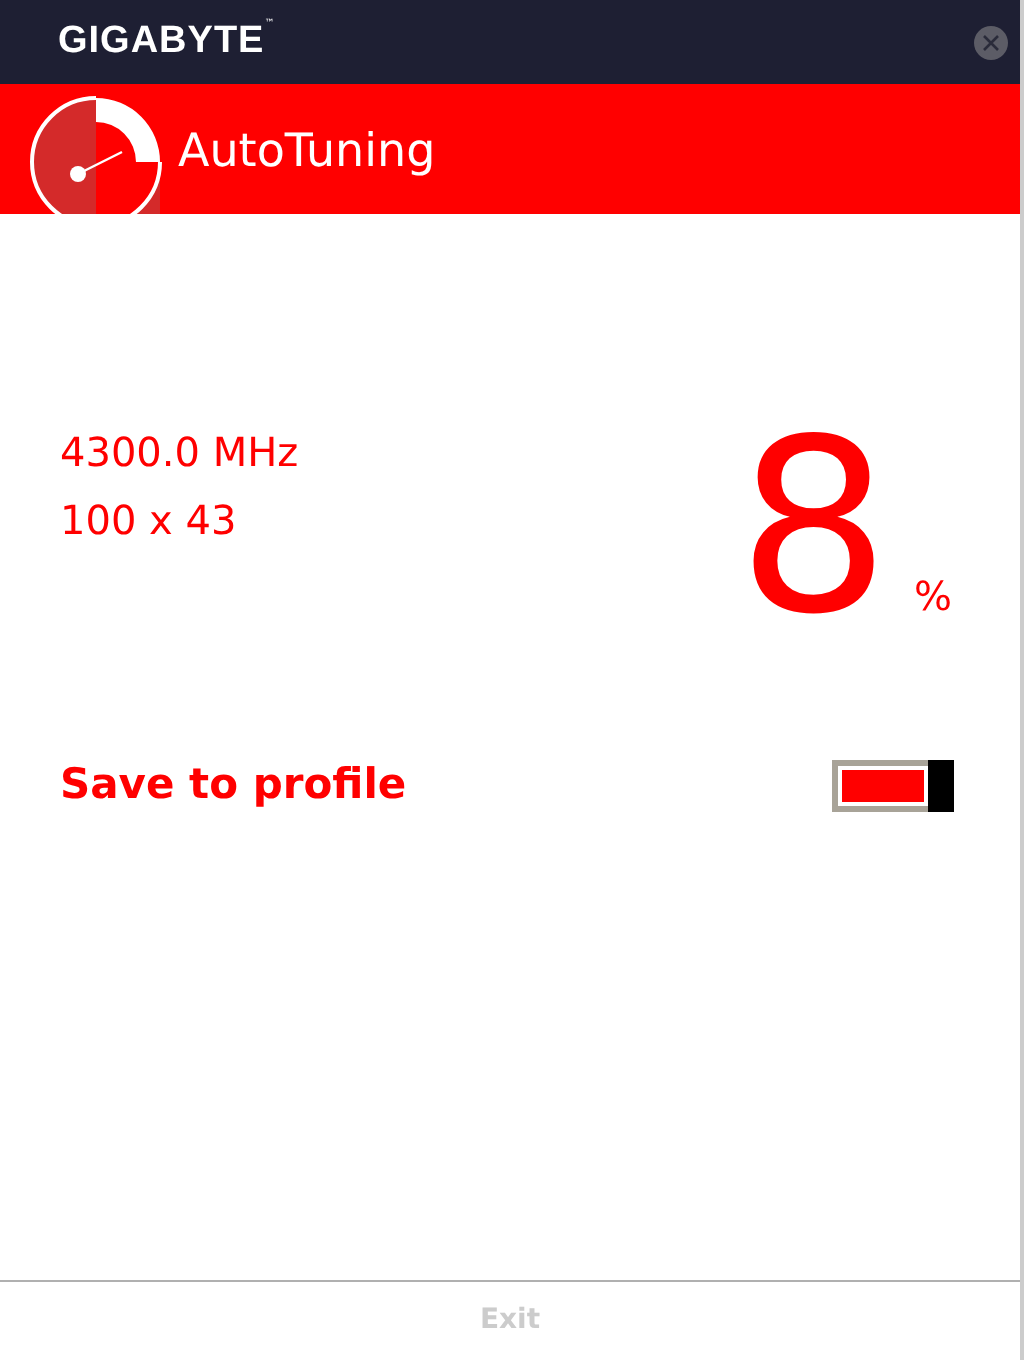 The height and width of the screenshot is (1360, 1024). I want to click on save-to-profile-label: Save to profile, so click(233, 785).